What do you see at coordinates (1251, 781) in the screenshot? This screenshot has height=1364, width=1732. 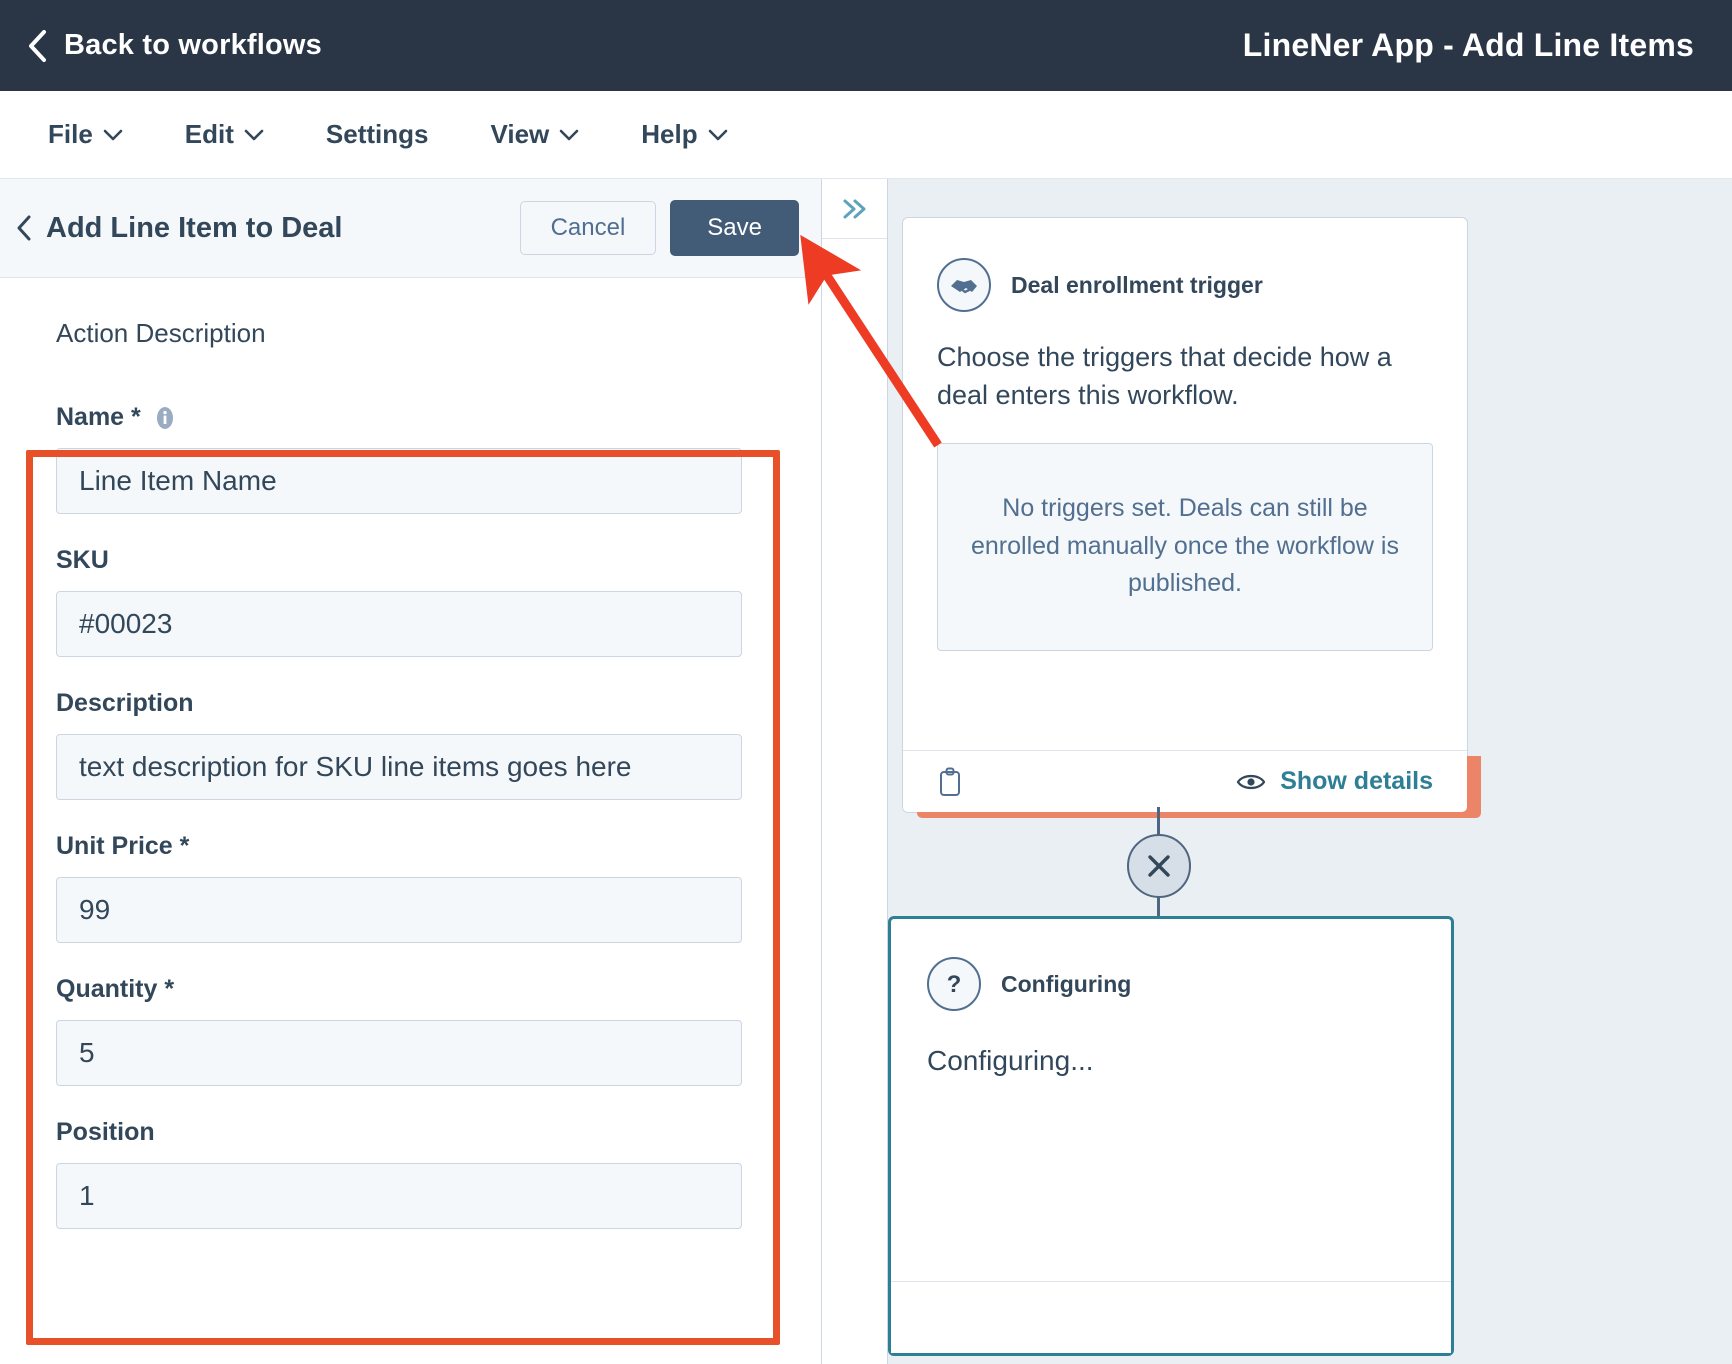 I see `eye-icon` at bounding box center [1251, 781].